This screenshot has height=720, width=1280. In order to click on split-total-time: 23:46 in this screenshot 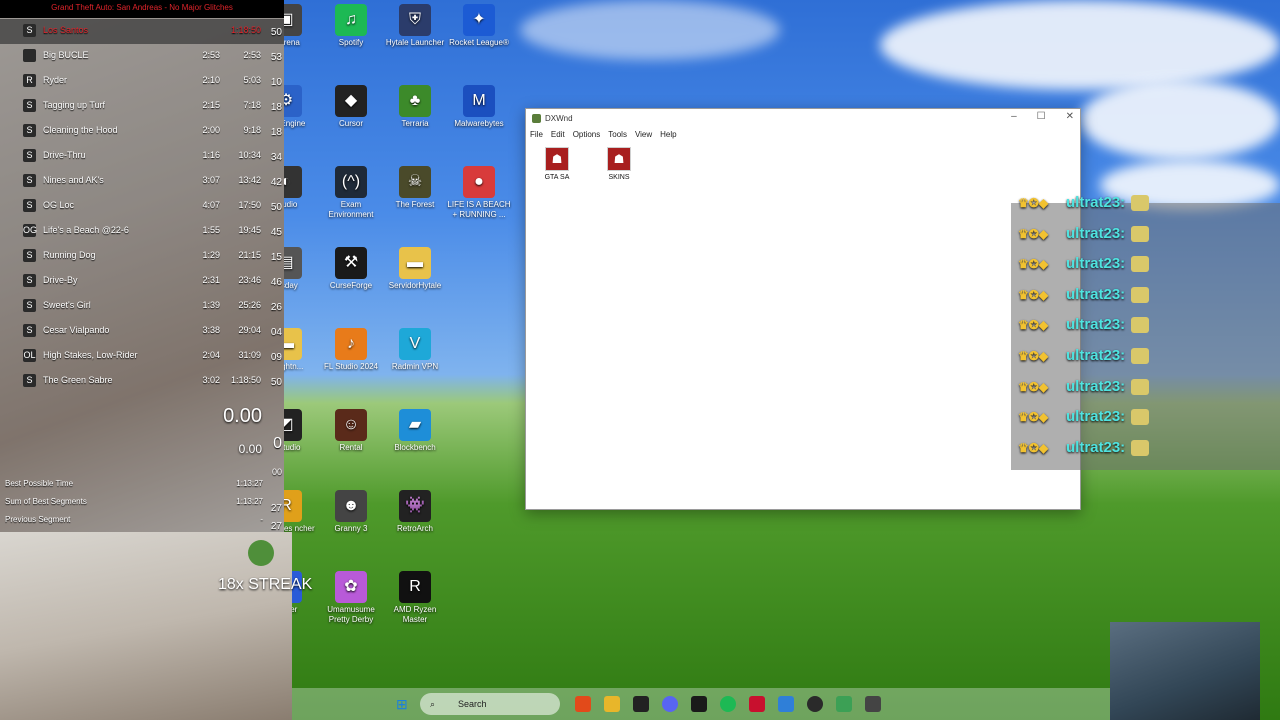, I will do `click(249, 280)`.